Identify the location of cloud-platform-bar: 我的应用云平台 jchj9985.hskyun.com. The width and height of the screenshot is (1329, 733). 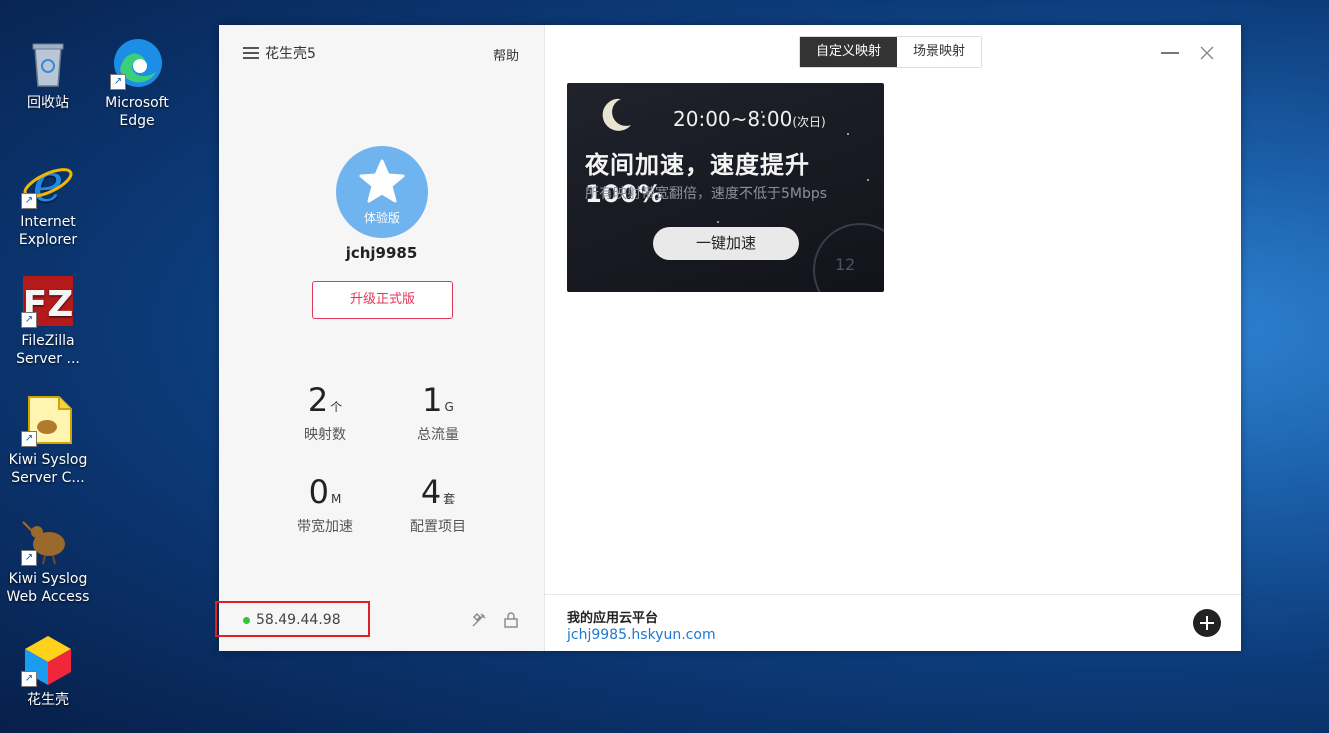
(893, 623).